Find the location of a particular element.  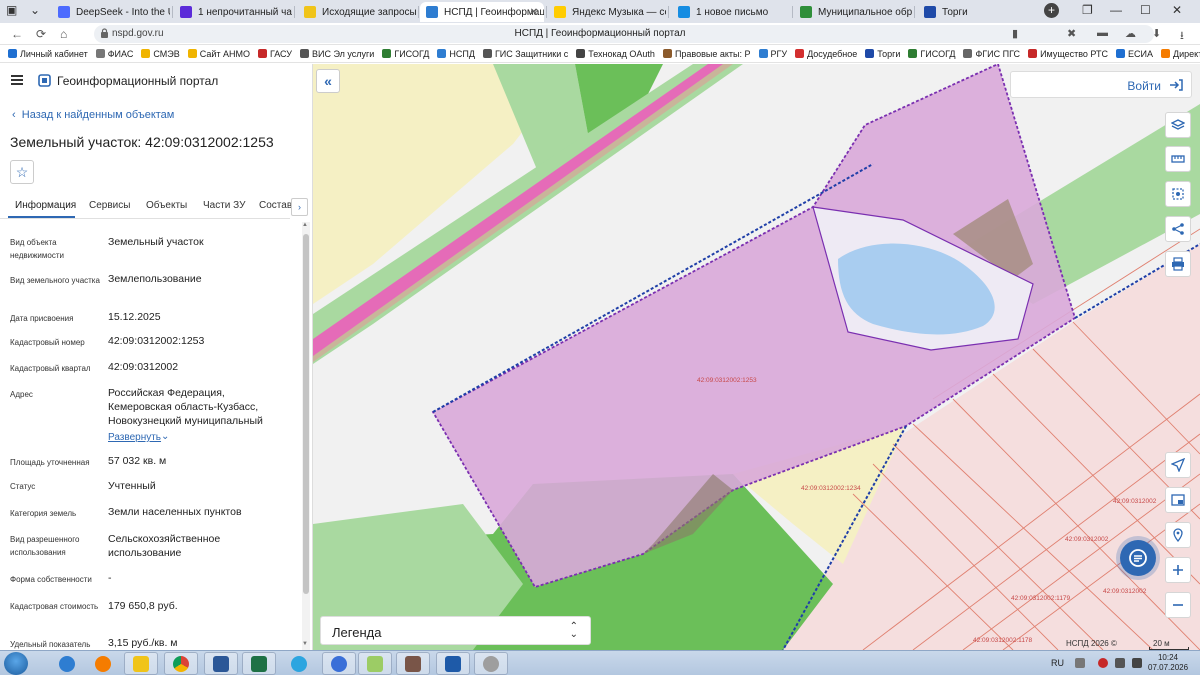

collapse-panel-button: « is located at coordinates (328, 81).